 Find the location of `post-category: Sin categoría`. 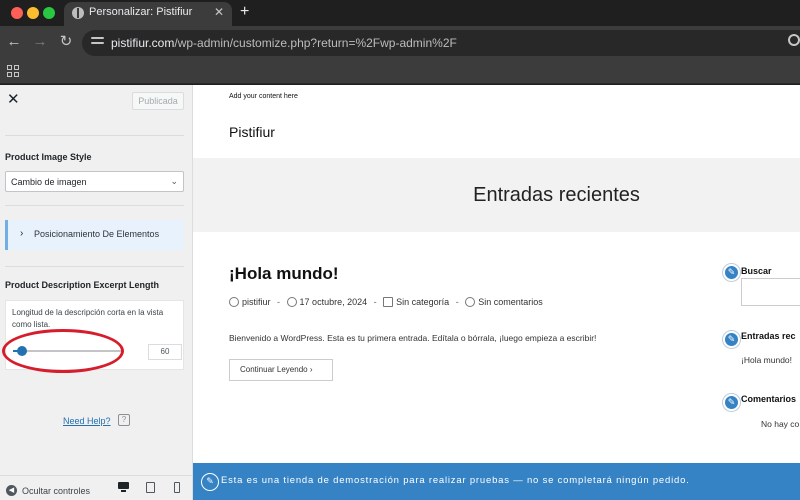

post-category: Sin categoría is located at coordinates (422, 302).